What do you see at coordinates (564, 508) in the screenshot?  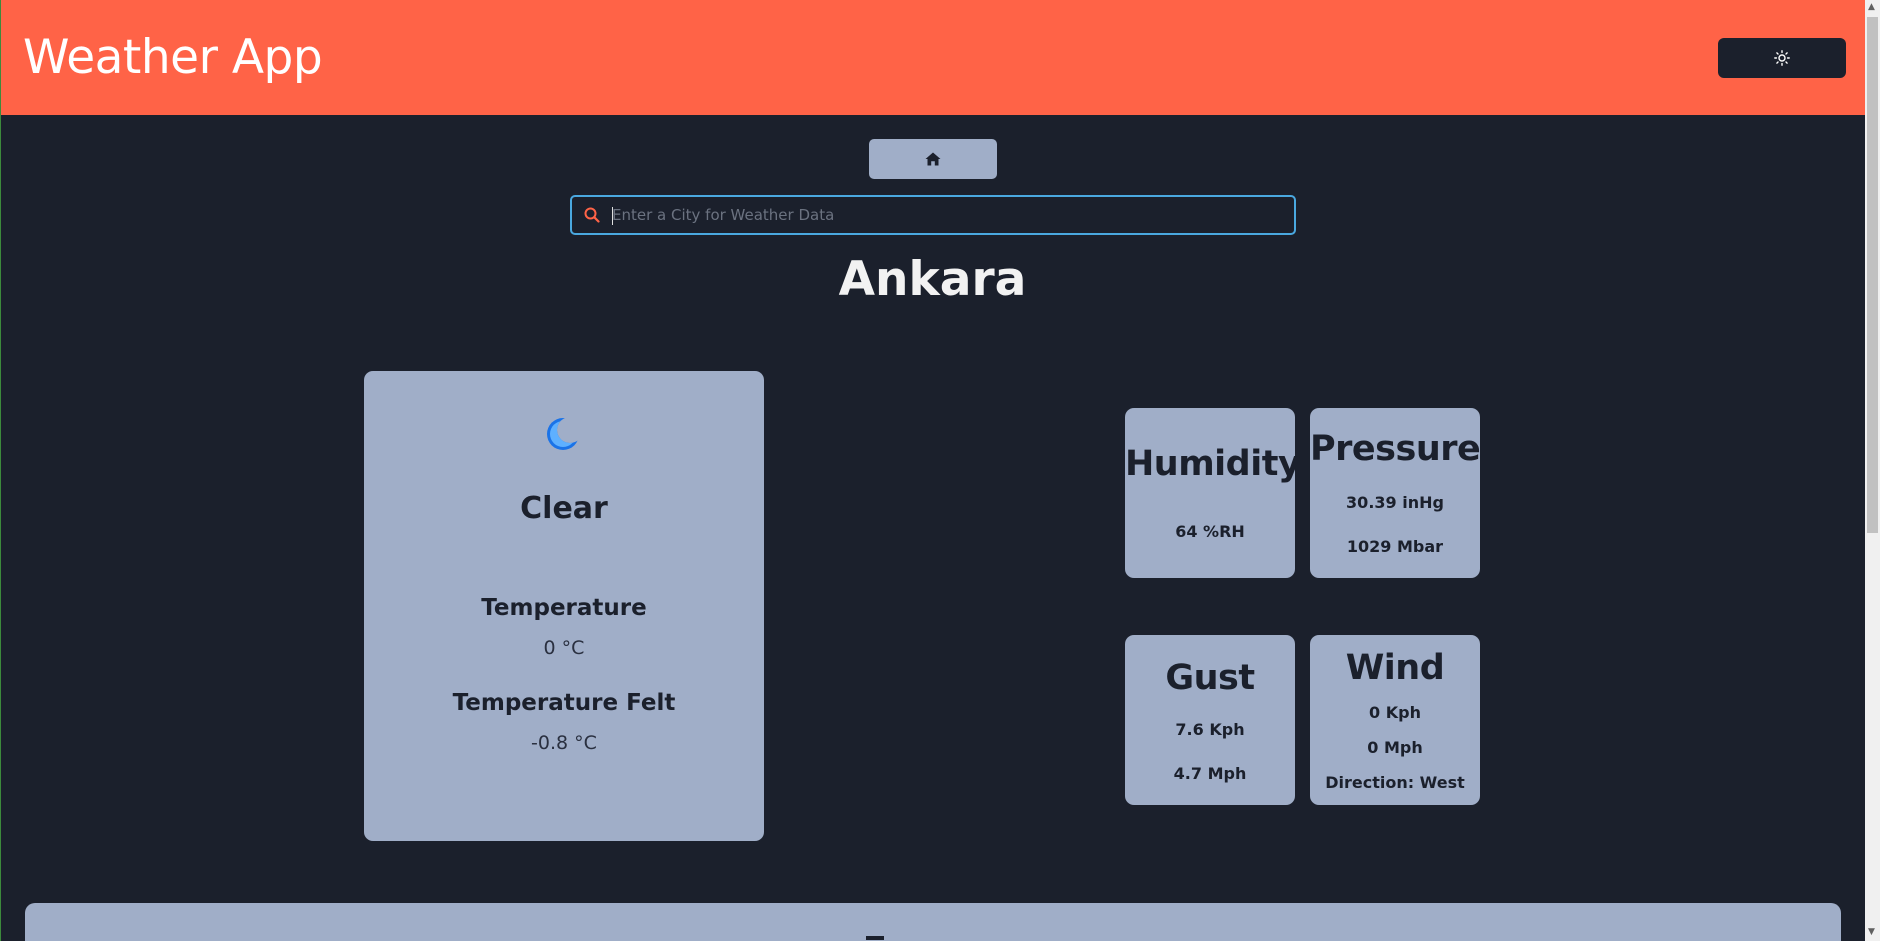 I see `weather-condition: Clear` at bounding box center [564, 508].